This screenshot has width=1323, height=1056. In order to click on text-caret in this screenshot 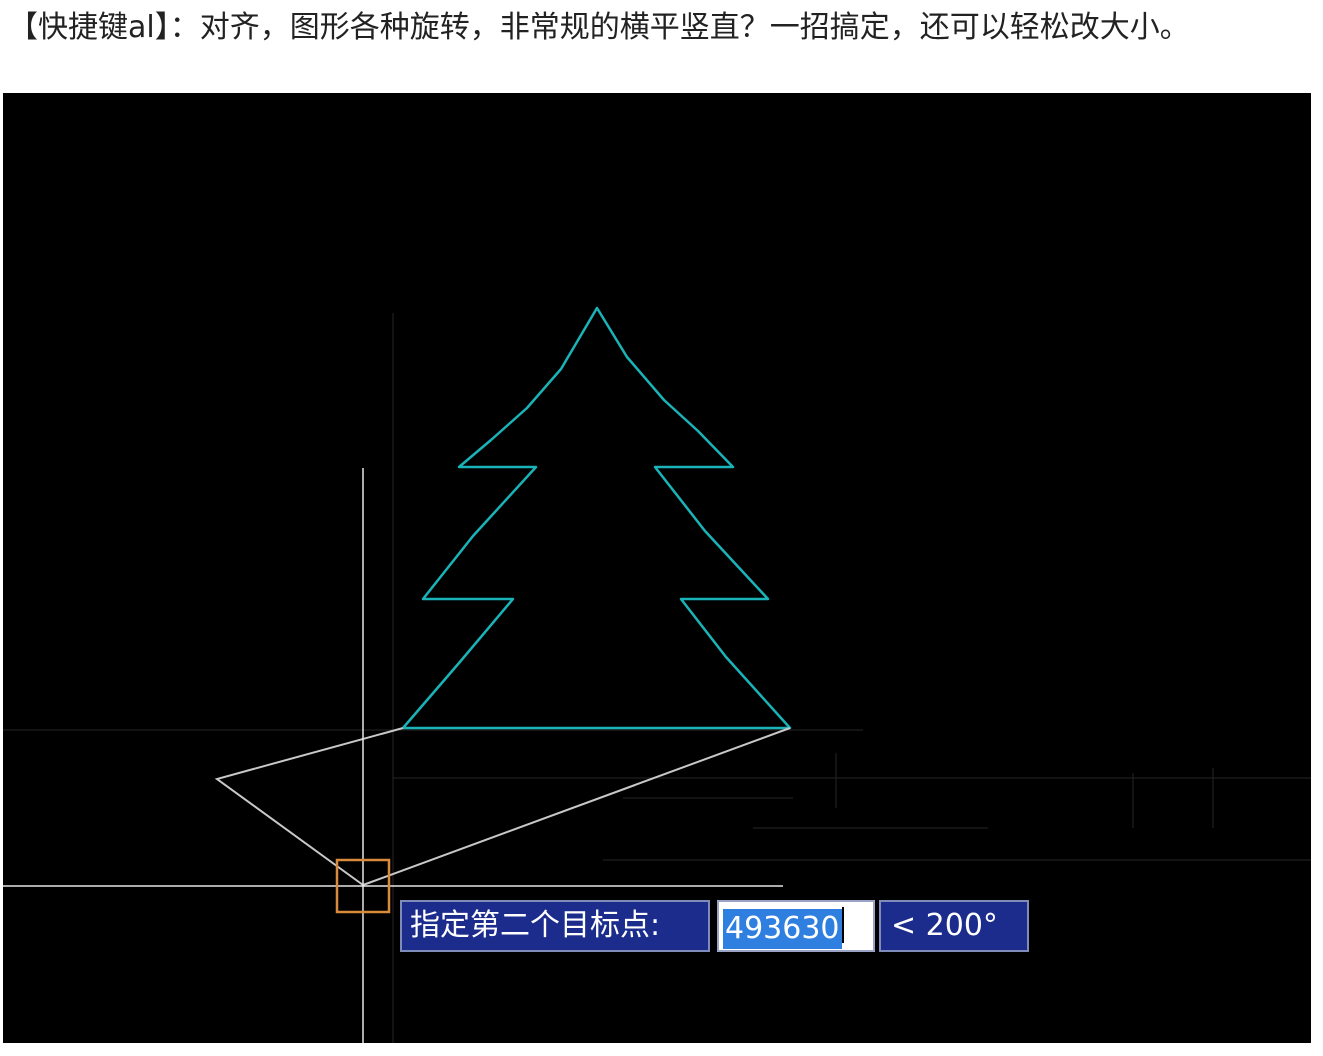, I will do `click(842, 925)`.